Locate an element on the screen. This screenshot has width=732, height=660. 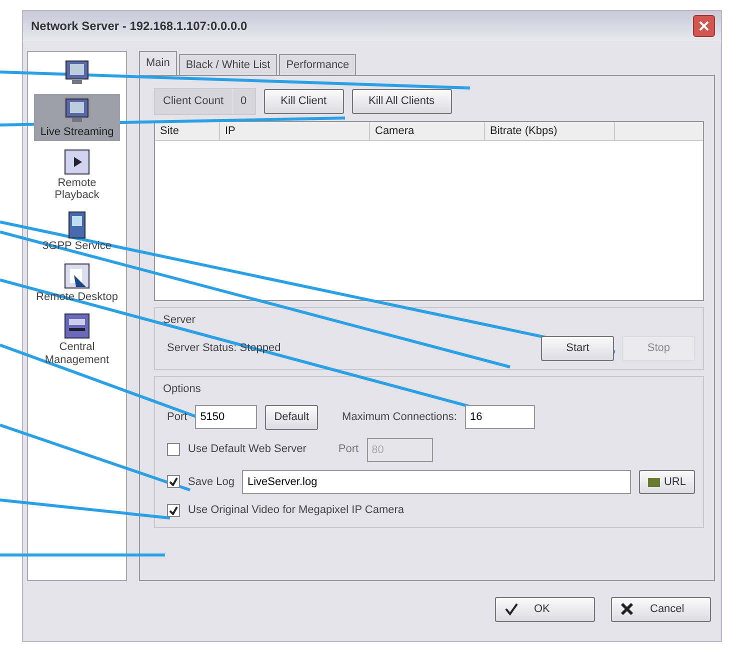
dialog-button: OK is located at coordinates (545, 609).